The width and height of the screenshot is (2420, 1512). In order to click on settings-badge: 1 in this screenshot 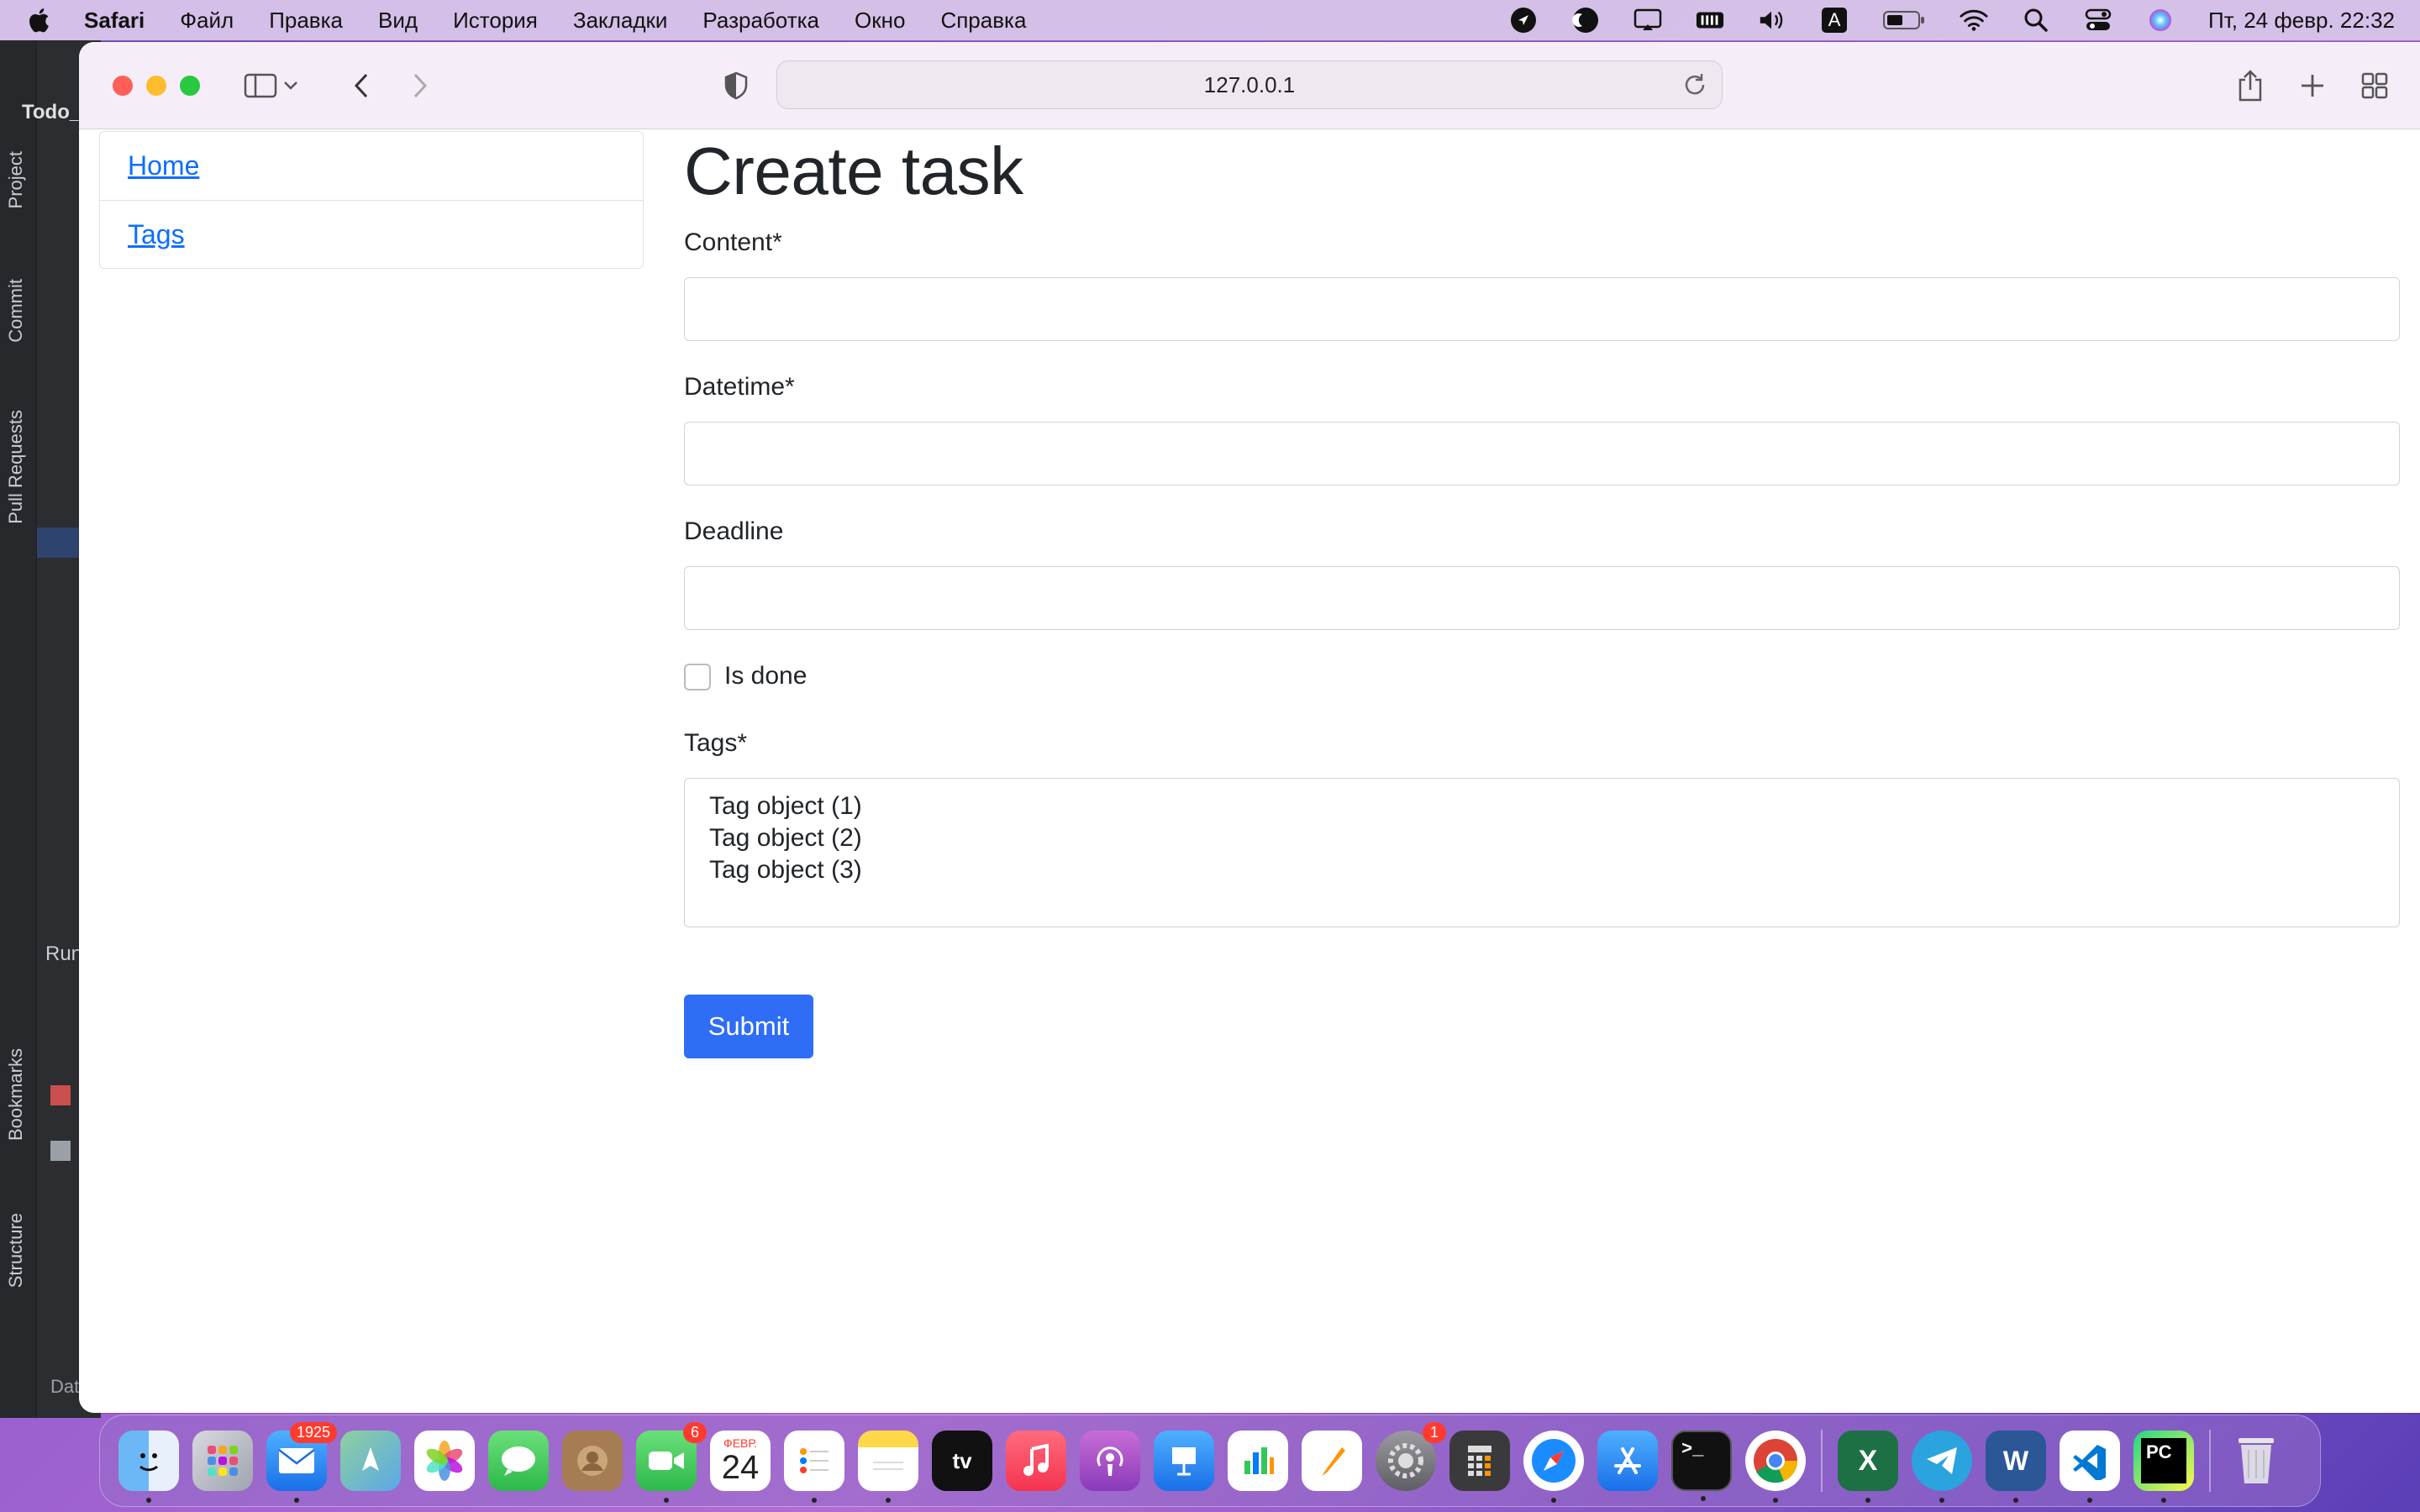, I will do `click(1435, 1432)`.